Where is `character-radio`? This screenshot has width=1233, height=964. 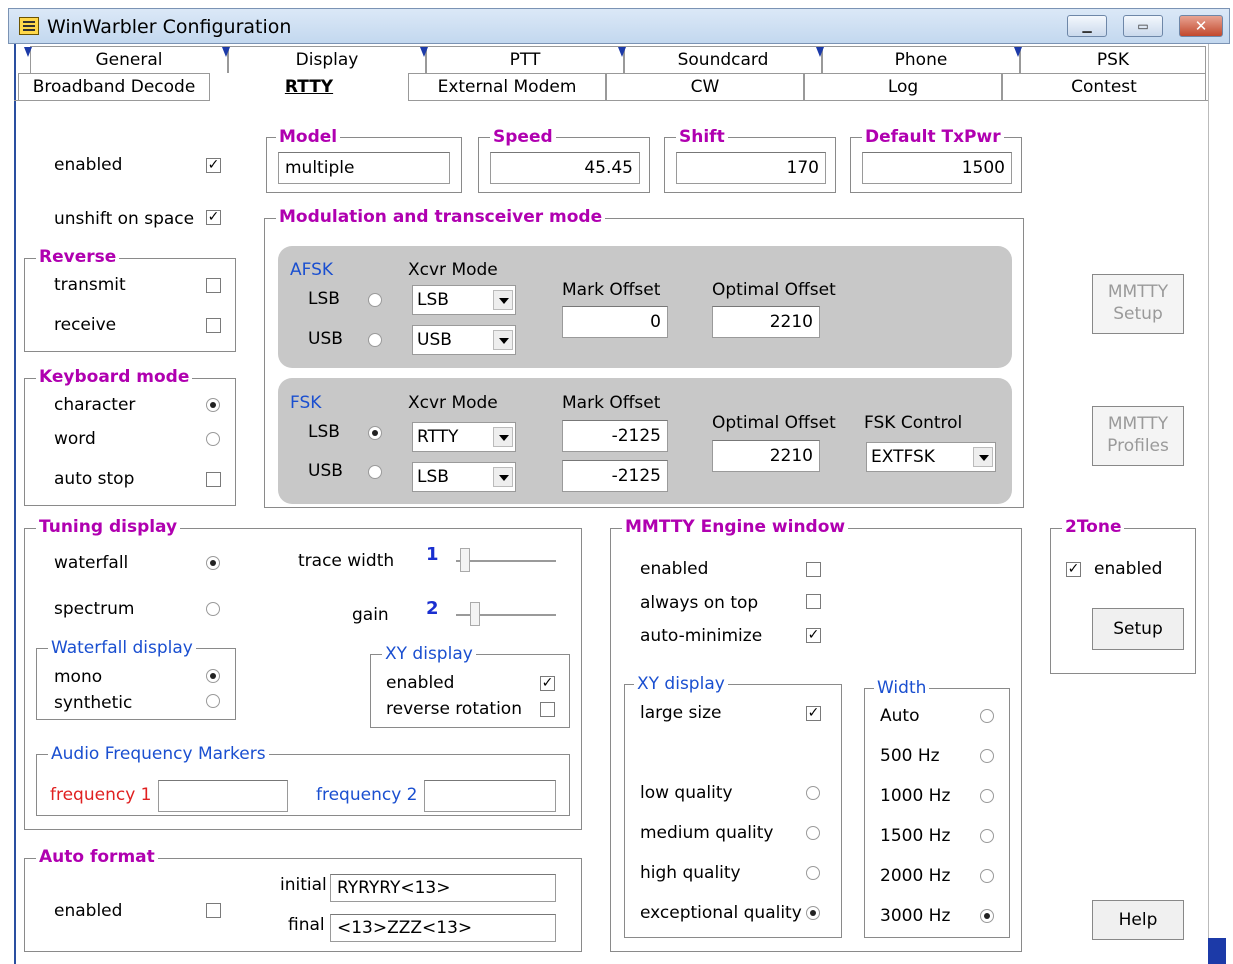 character-radio is located at coordinates (213, 405).